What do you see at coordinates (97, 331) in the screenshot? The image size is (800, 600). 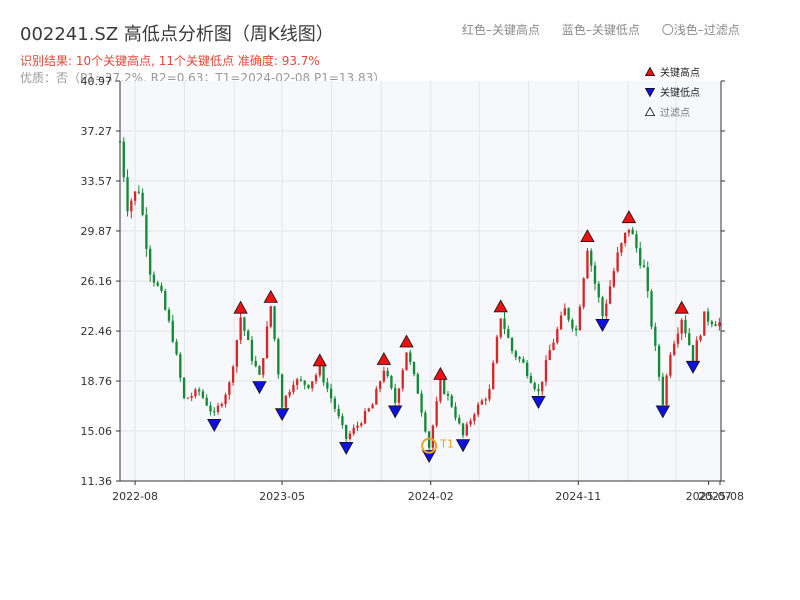 I see `y-tick-label: 22.46` at bounding box center [97, 331].